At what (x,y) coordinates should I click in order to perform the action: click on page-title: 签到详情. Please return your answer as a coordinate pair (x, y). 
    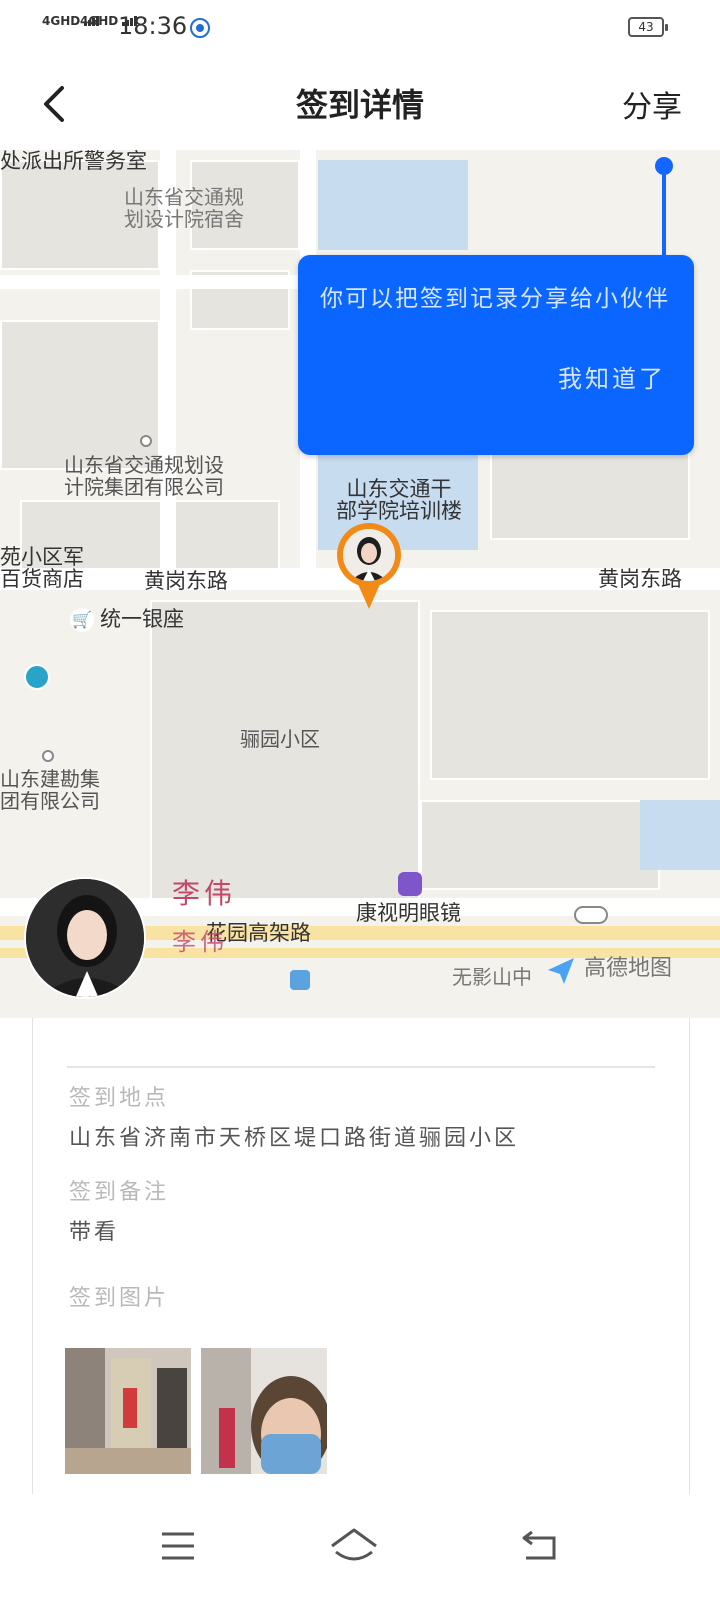
    Looking at the image, I should click on (359, 105).